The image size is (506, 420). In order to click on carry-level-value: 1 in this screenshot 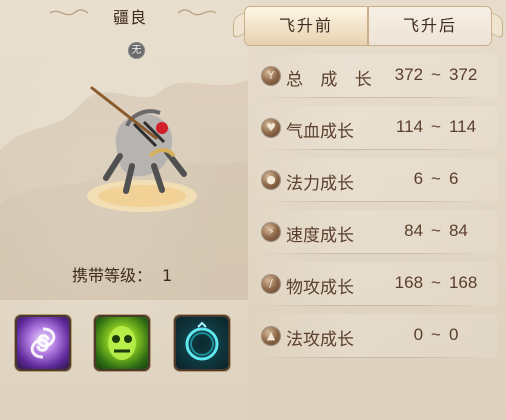, I will do `click(167, 275)`.